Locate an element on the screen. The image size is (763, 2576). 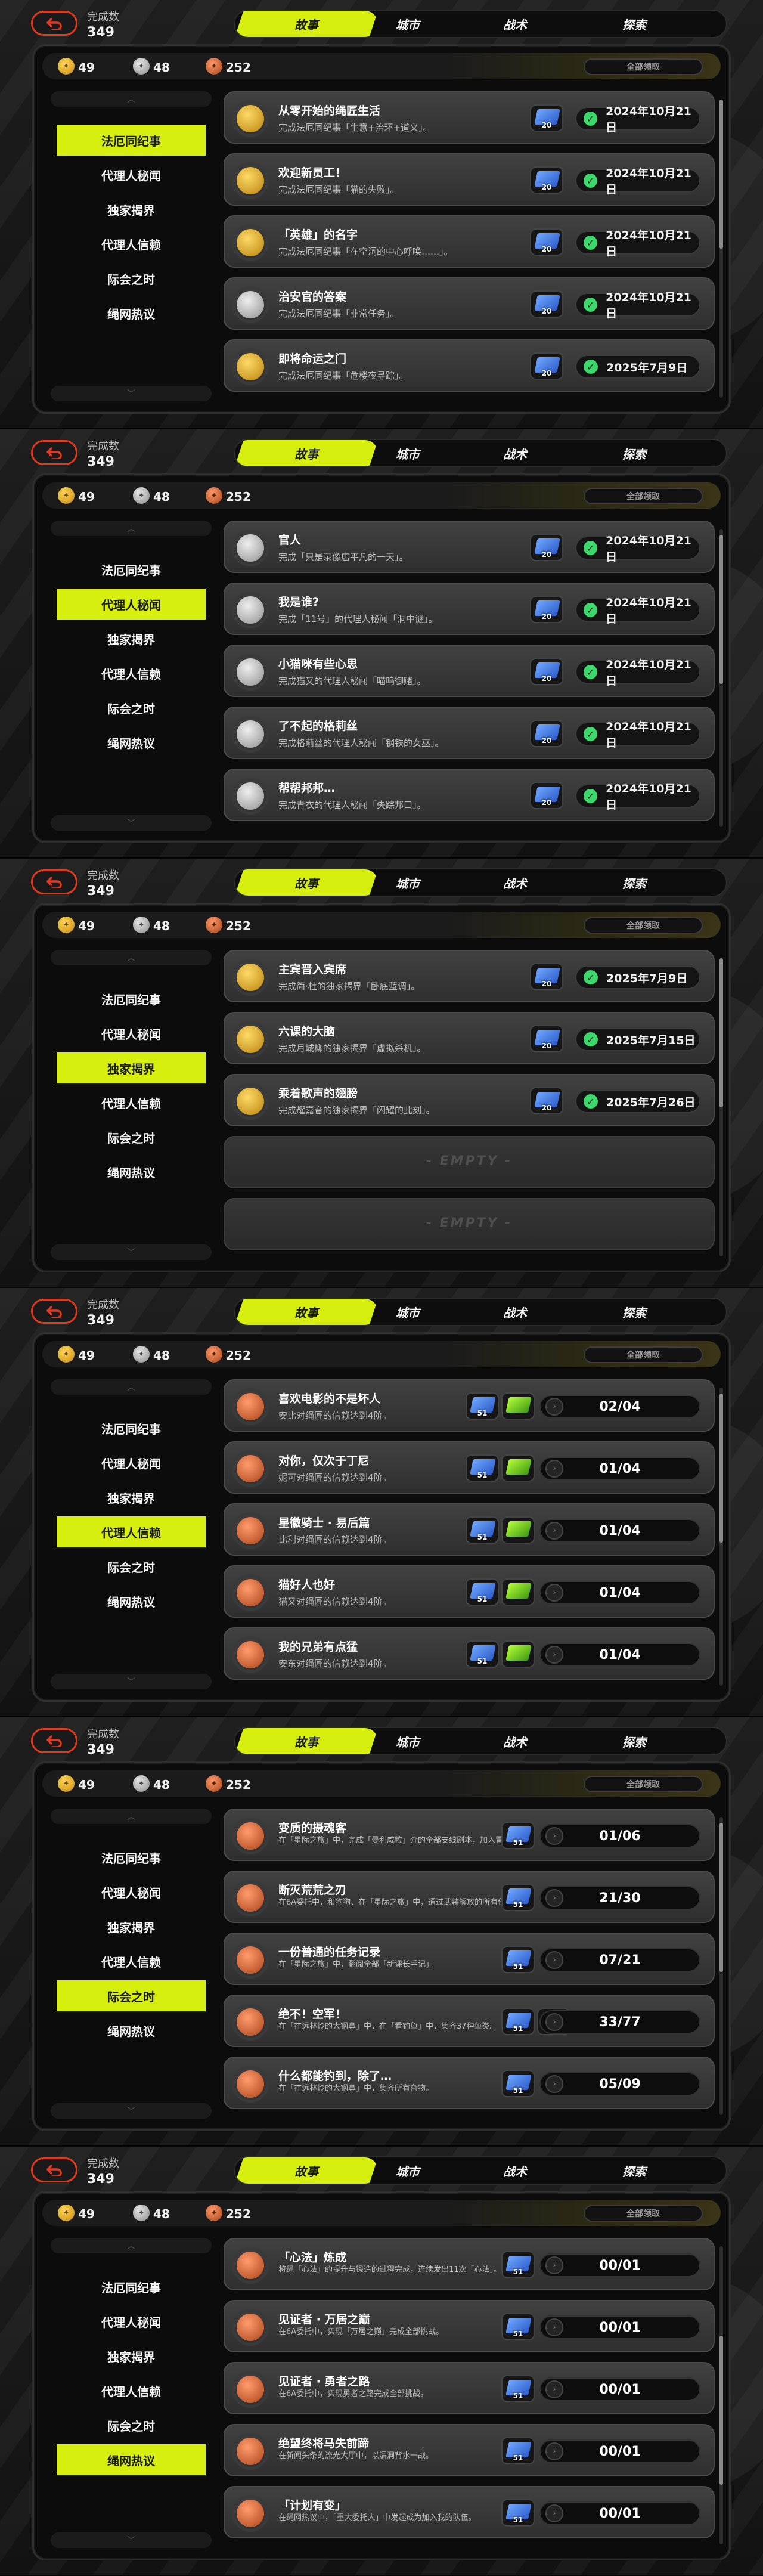
achievement-row: 帮帮邦邦… 完成青衣的代理人秘闻「失踪邦口」。 20 ✓ 2024年10月21日 is located at coordinates (469, 795).